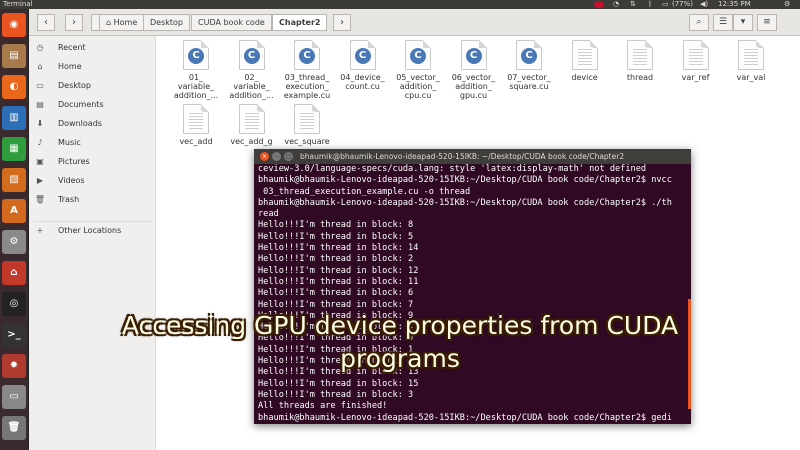 The width and height of the screenshot is (800, 450). Describe the element at coordinates (93, 180) in the screenshot. I see `sidebar-item-videos: ▶ Videos` at that location.